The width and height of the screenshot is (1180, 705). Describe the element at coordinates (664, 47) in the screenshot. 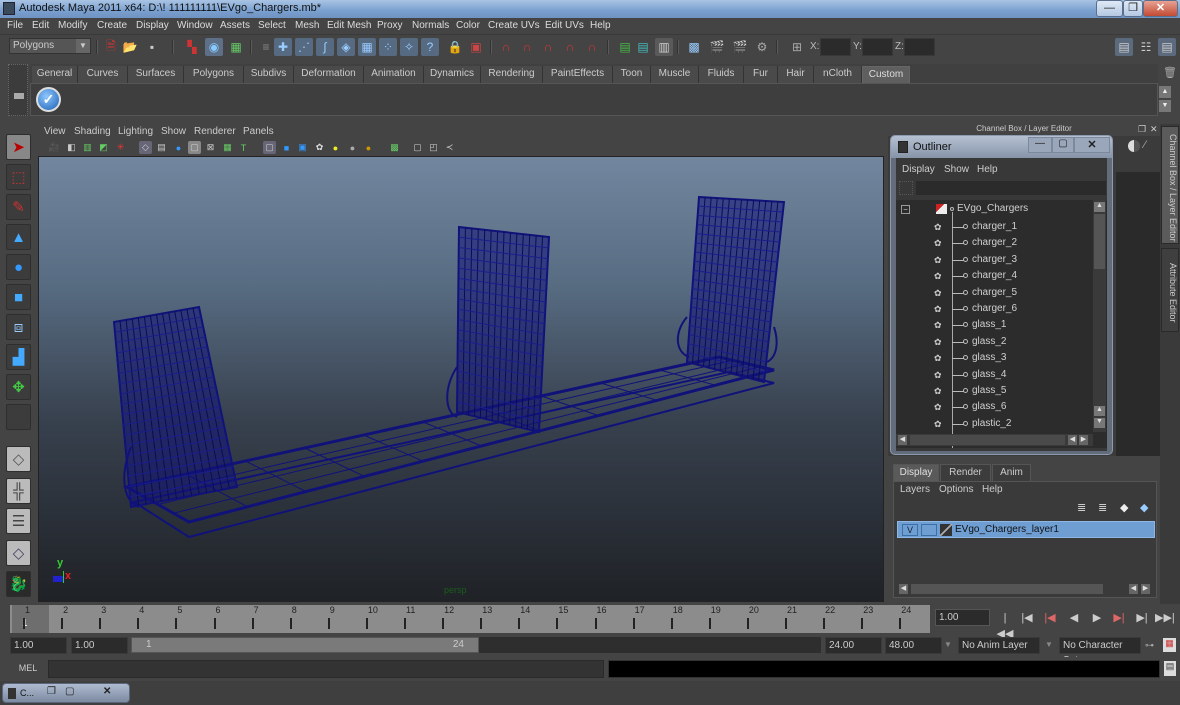

I see `construction-history-icon: ▥` at that location.